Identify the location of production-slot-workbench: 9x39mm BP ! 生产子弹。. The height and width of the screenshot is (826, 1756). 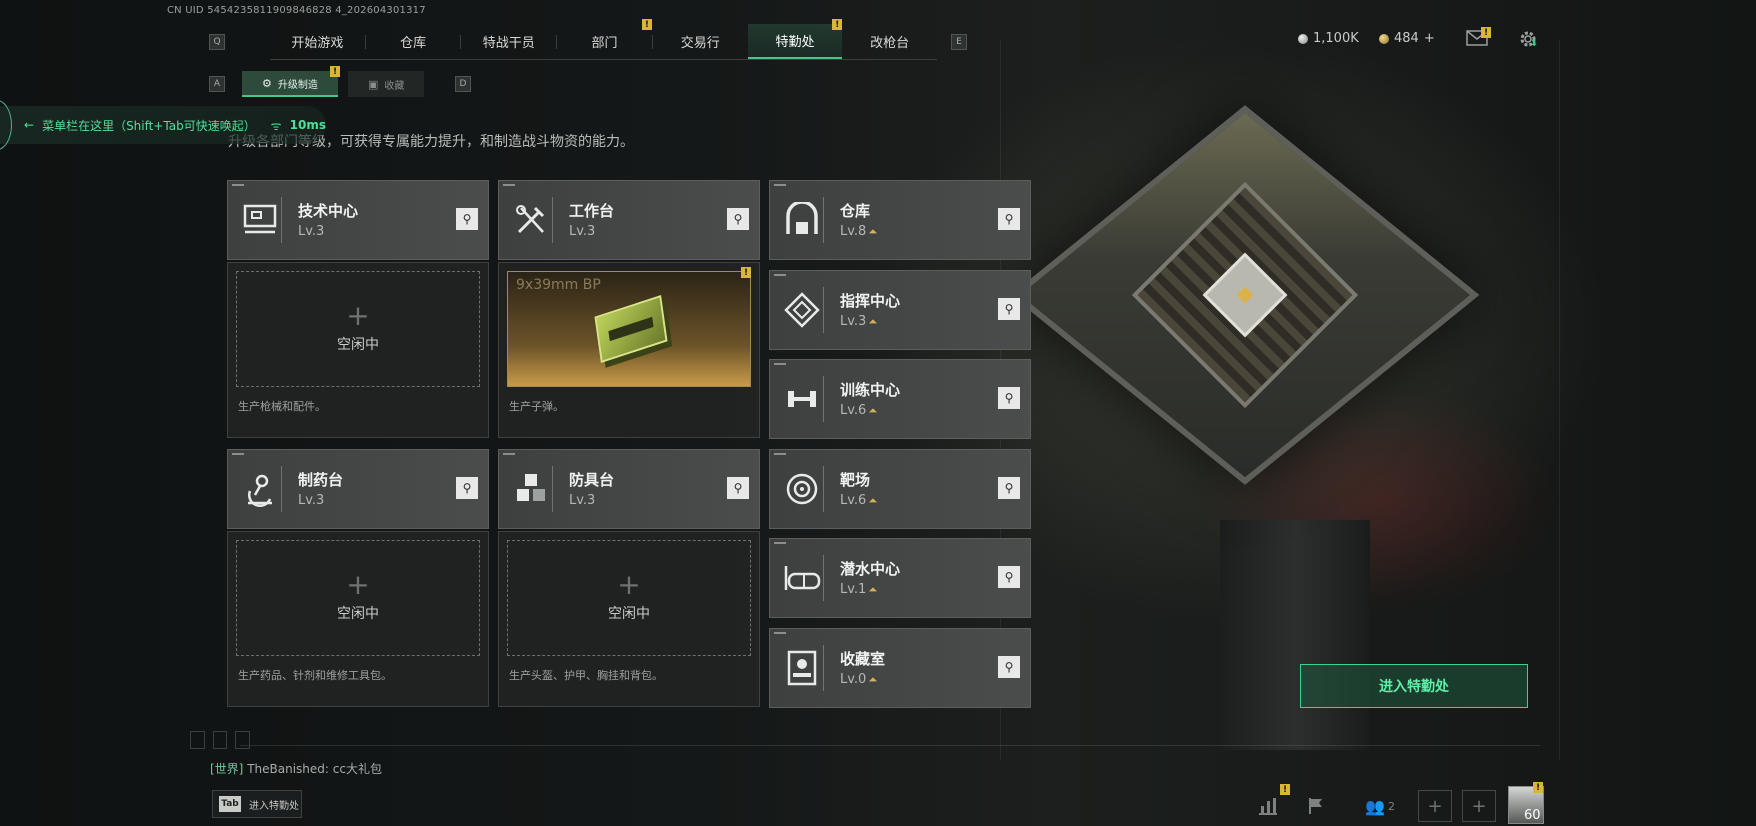
(629, 350).